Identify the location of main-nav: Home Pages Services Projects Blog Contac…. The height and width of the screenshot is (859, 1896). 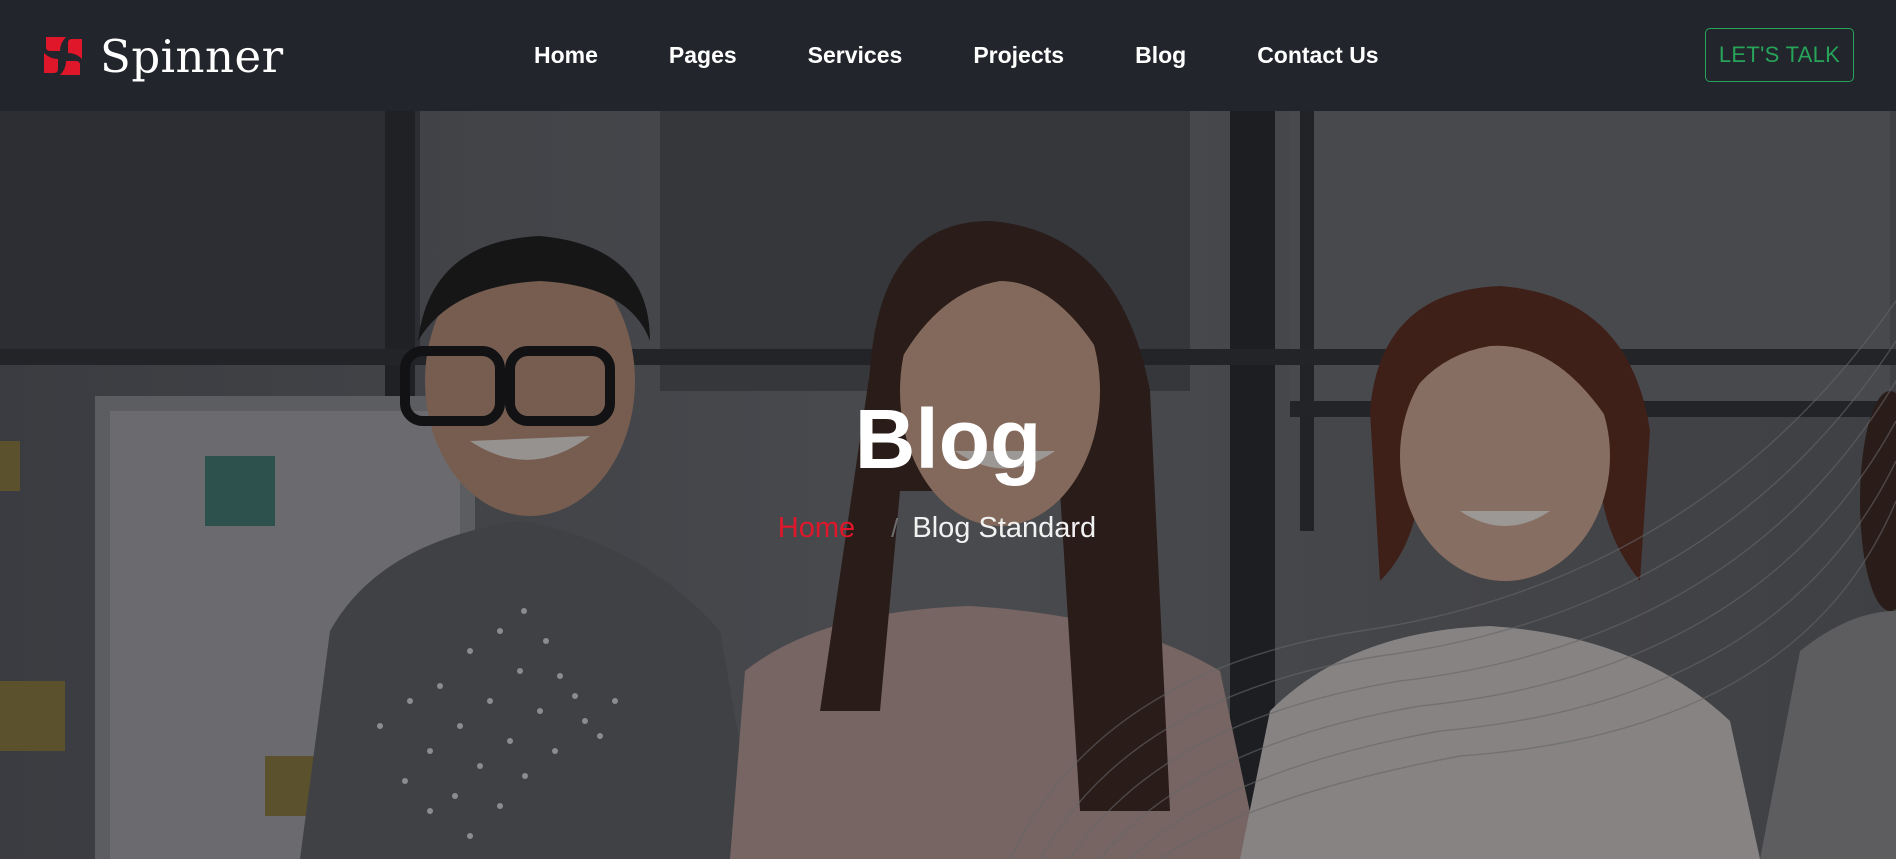
(956, 55).